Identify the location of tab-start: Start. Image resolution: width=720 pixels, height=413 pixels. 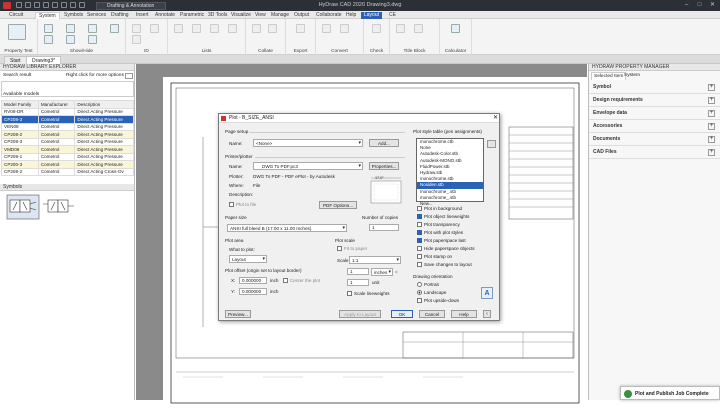
(15, 60).